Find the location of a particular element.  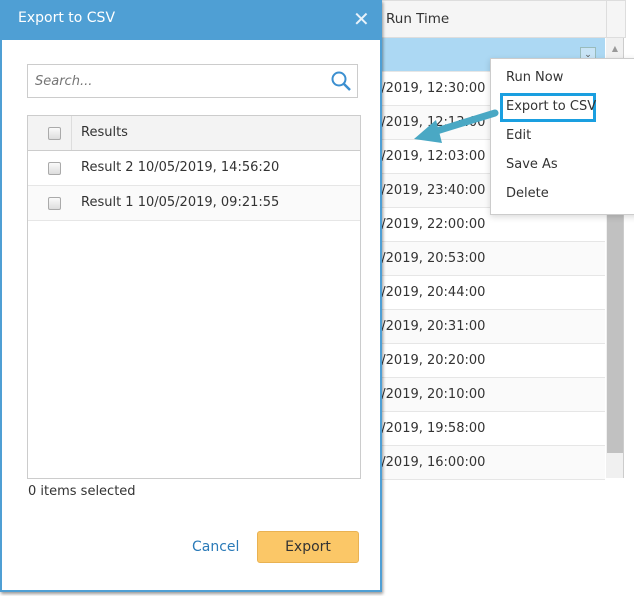

search-input is located at coordinates (180, 81).